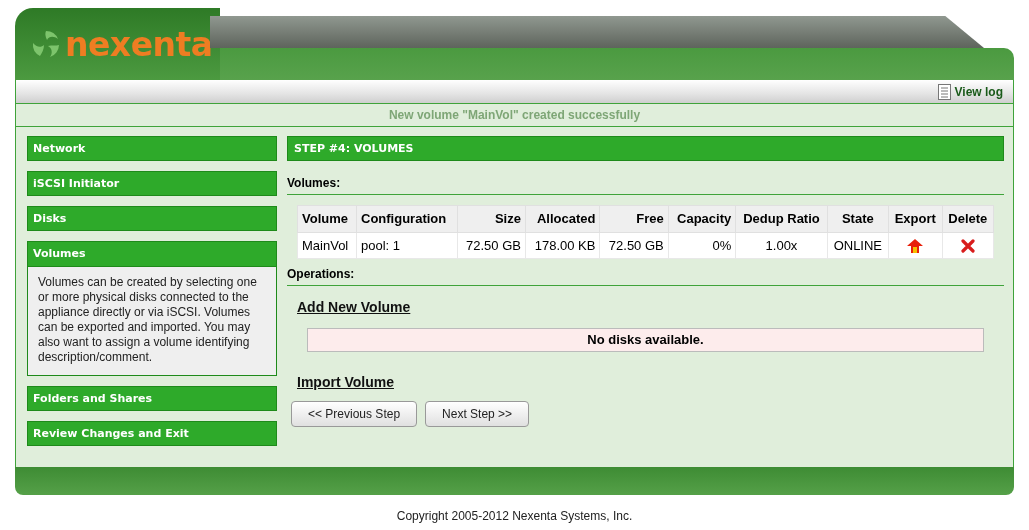 The height and width of the screenshot is (530, 1029). What do you see at coordinates (514, 516) in the screenshot?
I see `copyright-text: Copyright 2005-2012 Nexenta Systems, Inc.` at bounding box center [514, 516].